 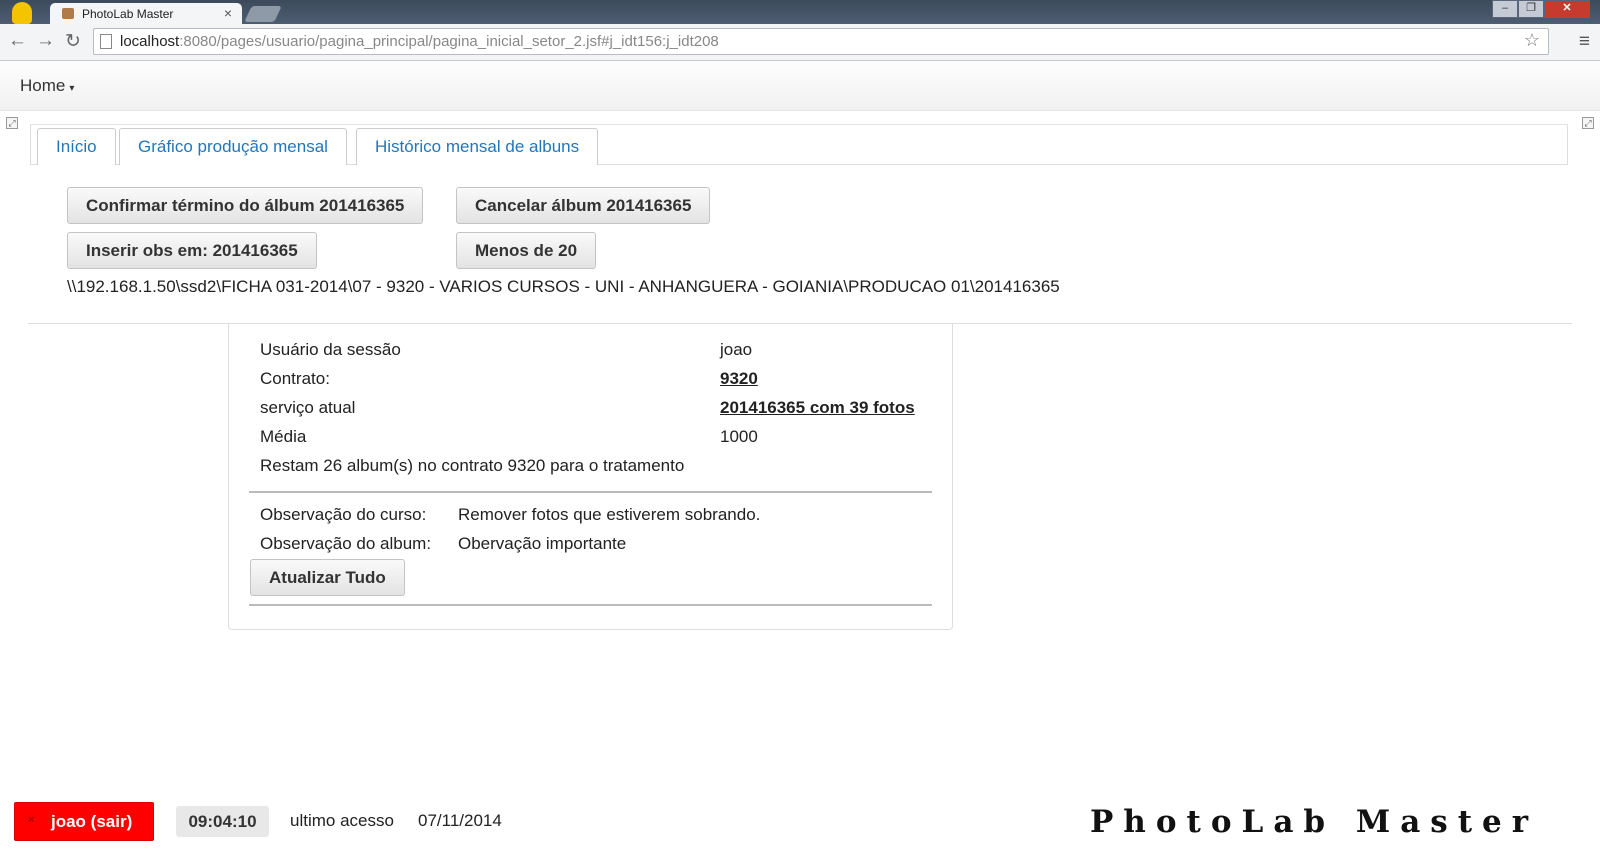 What do you see at coordinates (17, 41) in the screenshot?
I see `back-arrow-icon: ←` at bounding box center [17, 41].